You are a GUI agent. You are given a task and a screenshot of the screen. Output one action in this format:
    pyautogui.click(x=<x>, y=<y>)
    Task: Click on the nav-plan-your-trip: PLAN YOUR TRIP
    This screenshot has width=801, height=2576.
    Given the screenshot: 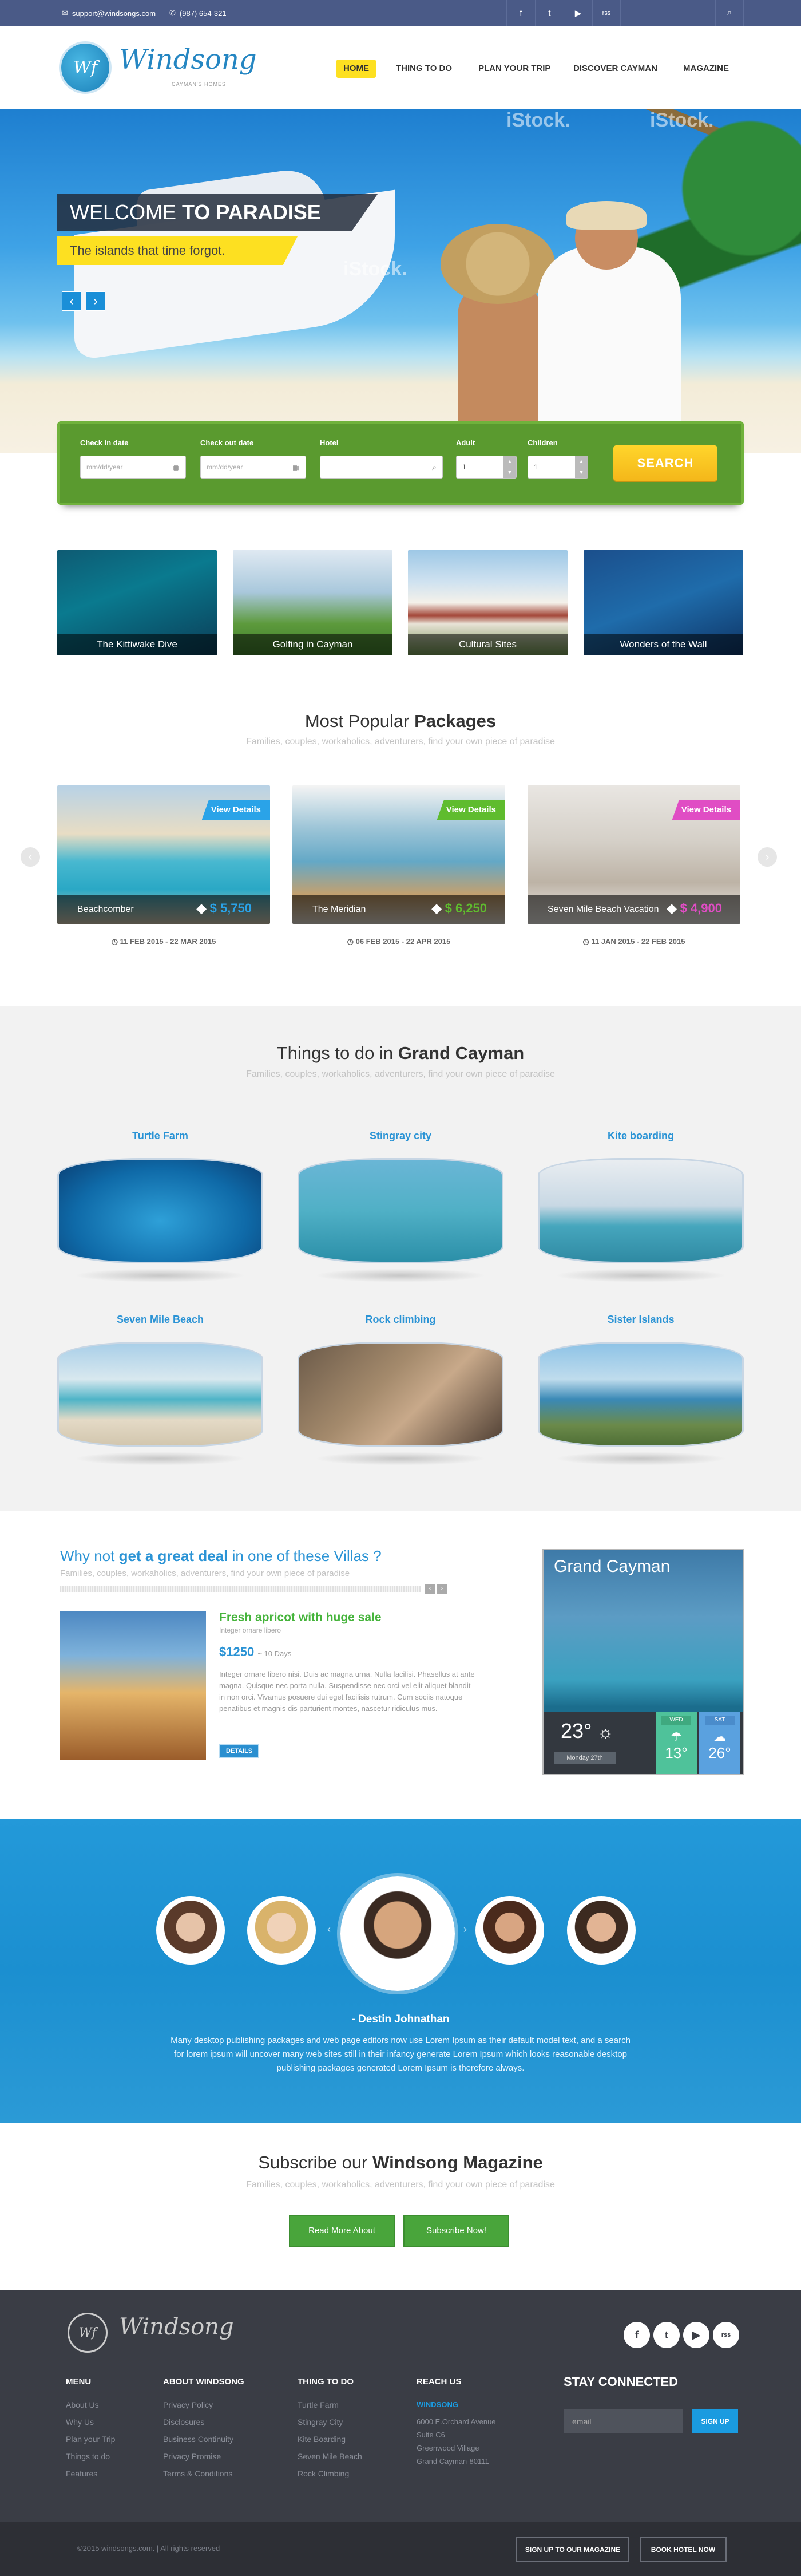 What is the action you would take?
    pyautogui.click(x=514, y=69)
    